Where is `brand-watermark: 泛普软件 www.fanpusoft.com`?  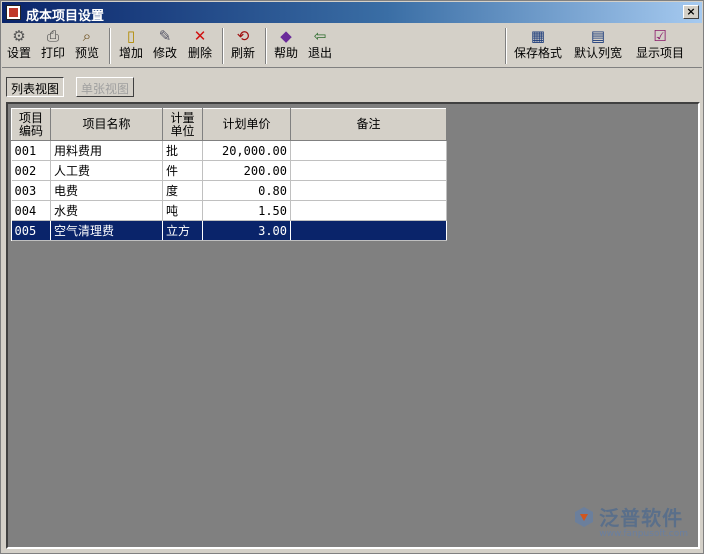
brand-watermark: 泛普软件 www.fanpusoft.com is located at coordinates (630, 520).